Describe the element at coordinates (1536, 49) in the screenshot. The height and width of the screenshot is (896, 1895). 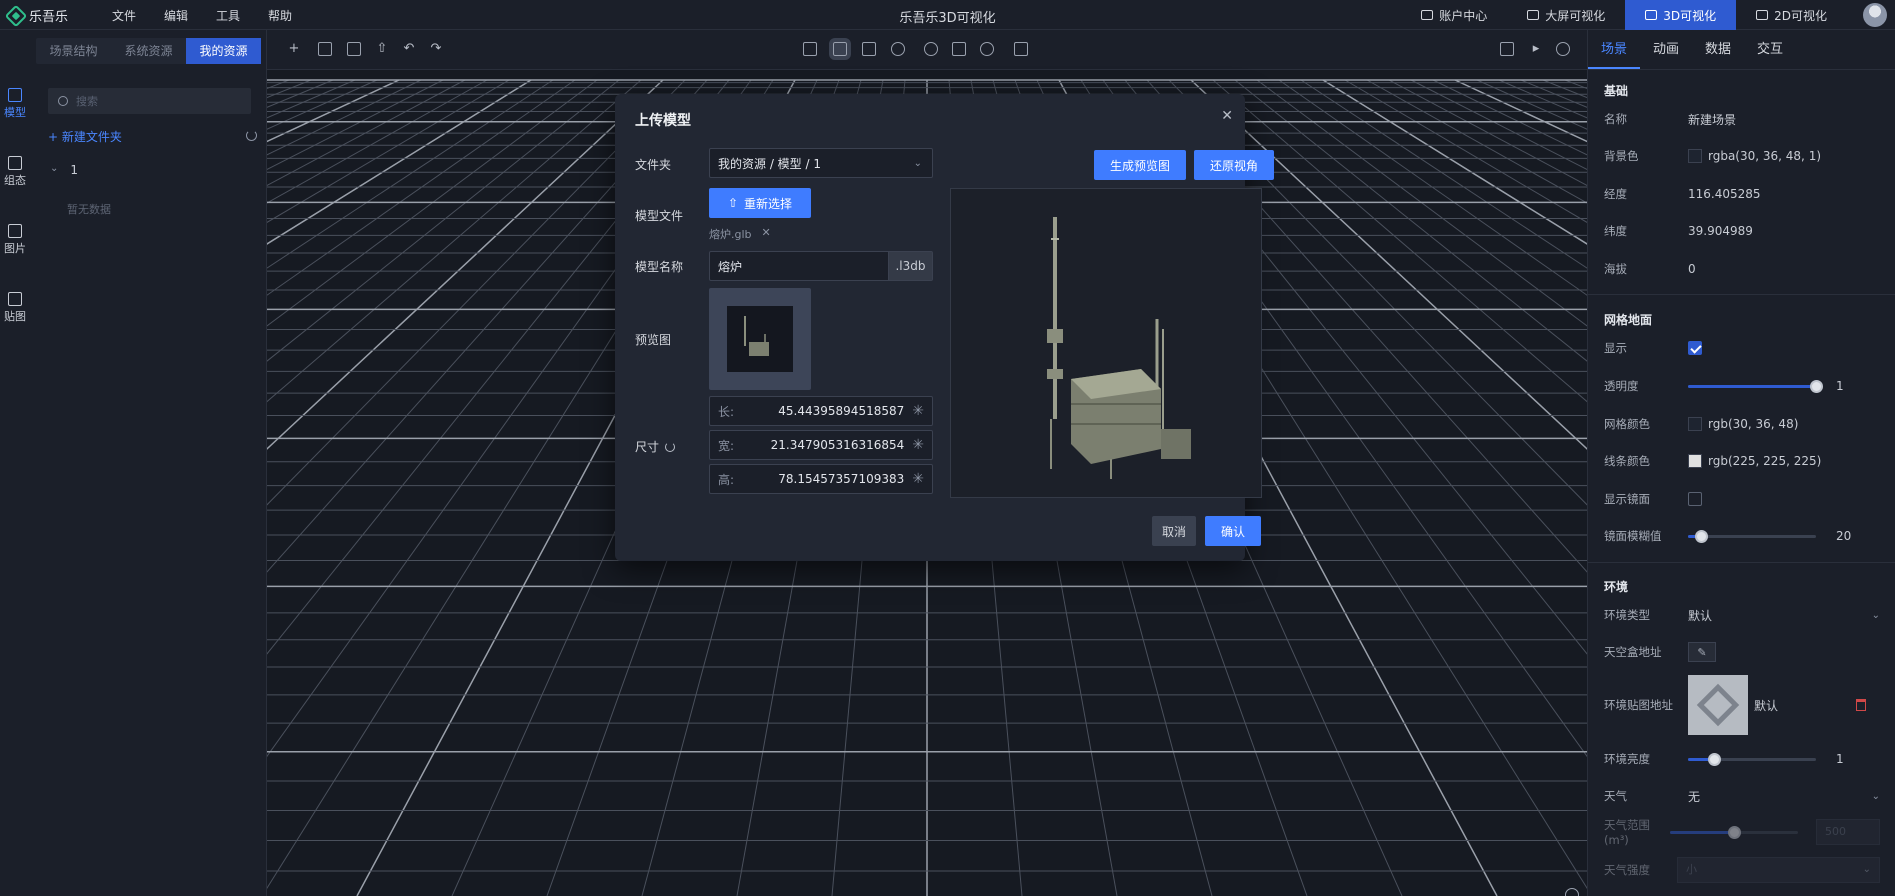
I see `play-icon: ▸` at that location.